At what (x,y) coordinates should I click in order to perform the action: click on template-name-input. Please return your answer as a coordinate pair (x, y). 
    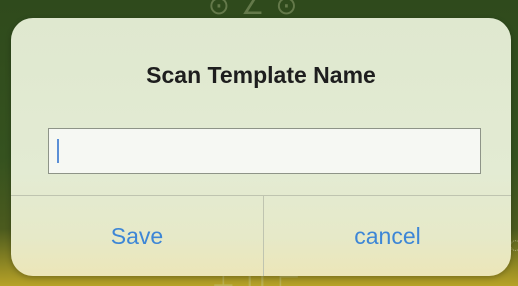
    Looking at the image, I should click on (264, 151).